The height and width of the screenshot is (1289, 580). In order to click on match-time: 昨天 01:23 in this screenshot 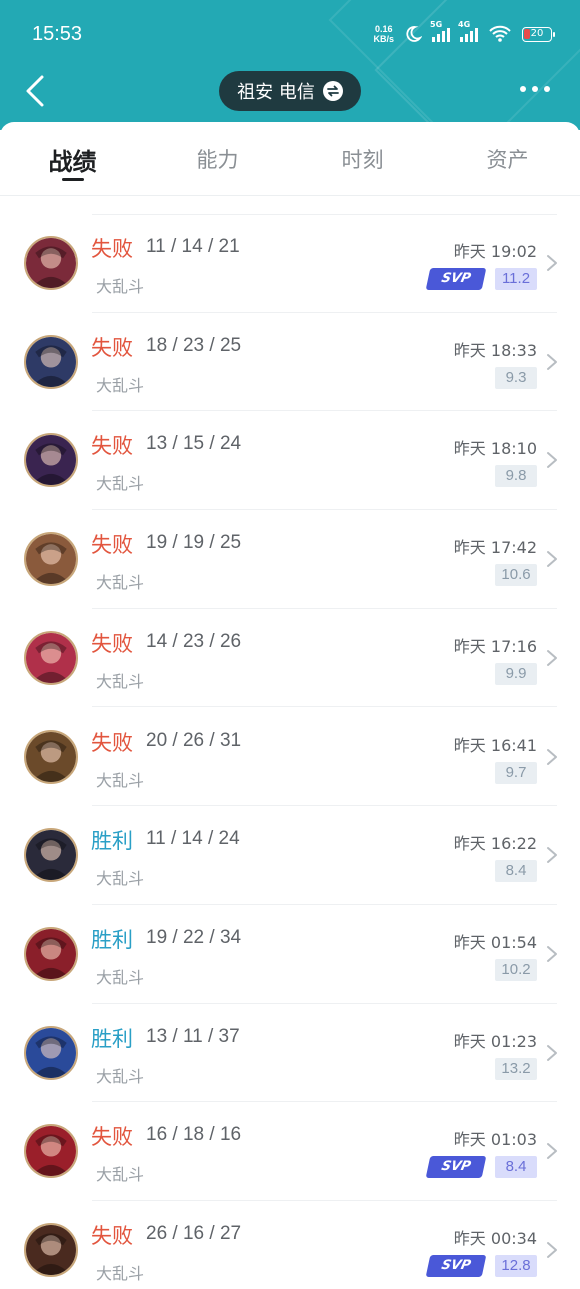, I will do `click(495, 1041)`.